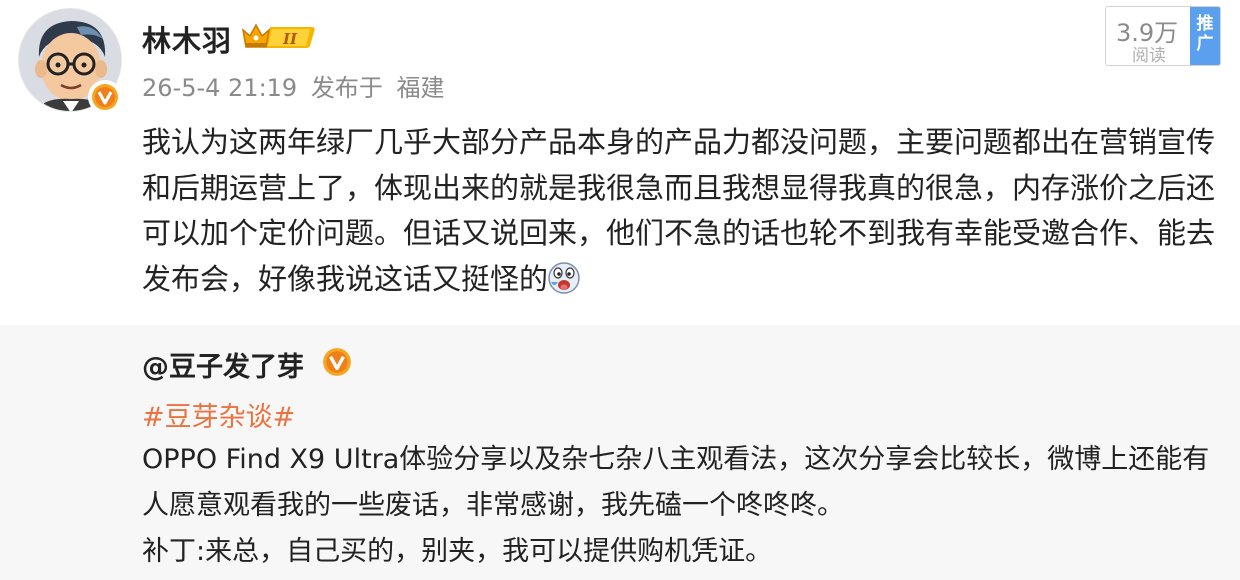 Image resolution: width=1240 pixels, height=580 pixels. I want to click on post-timestamp: 26-5-4 21:19, so click(219, 88).